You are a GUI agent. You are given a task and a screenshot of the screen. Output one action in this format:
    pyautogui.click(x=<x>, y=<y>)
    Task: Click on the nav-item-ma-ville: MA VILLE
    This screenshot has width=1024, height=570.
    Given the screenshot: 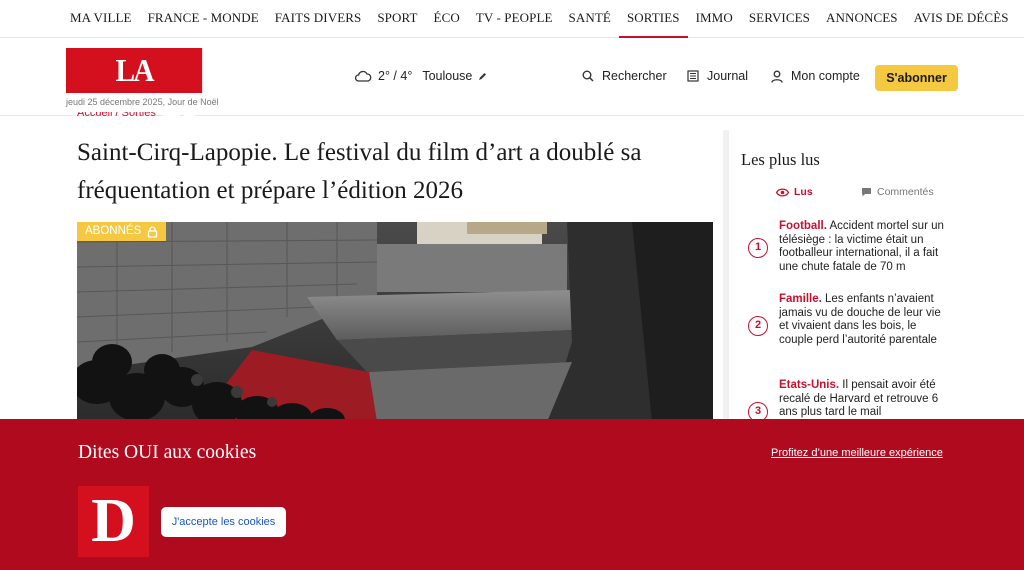 What is the action you would take?
    pyautogui.click(x=101, y=19)
    